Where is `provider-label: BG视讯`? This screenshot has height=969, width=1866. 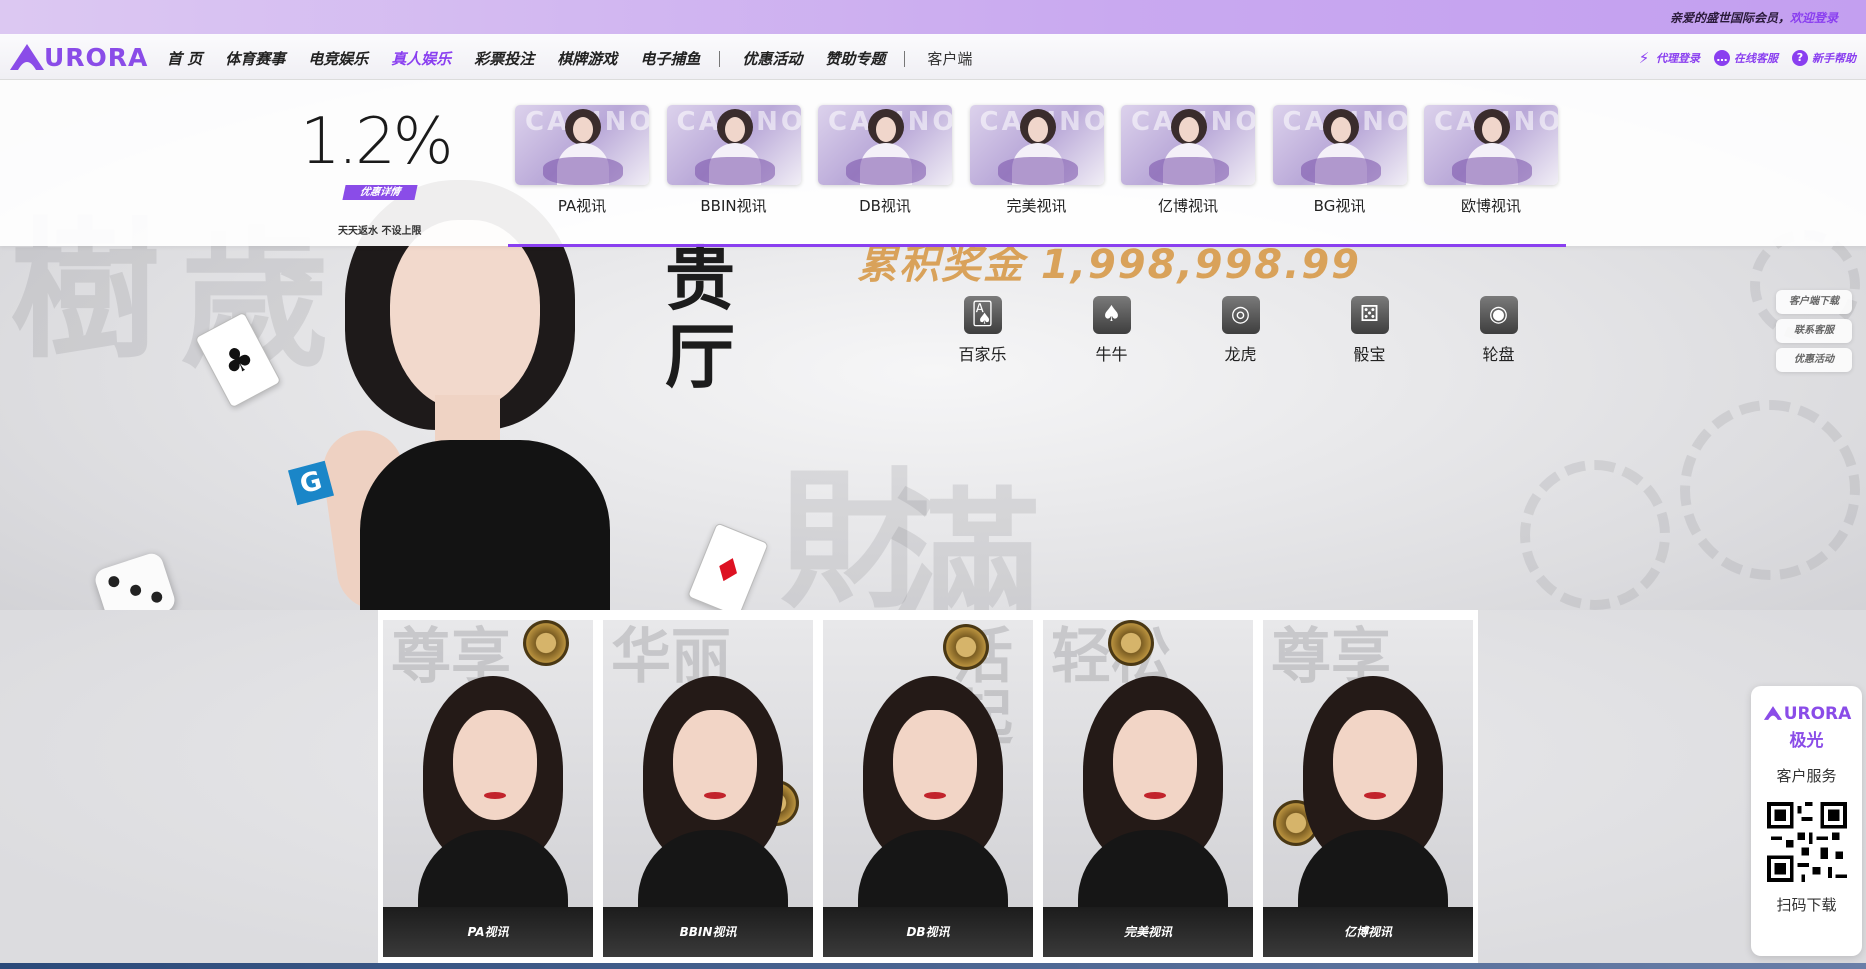
provider-label: BG视讯 is located at coordinates (1339, 206).